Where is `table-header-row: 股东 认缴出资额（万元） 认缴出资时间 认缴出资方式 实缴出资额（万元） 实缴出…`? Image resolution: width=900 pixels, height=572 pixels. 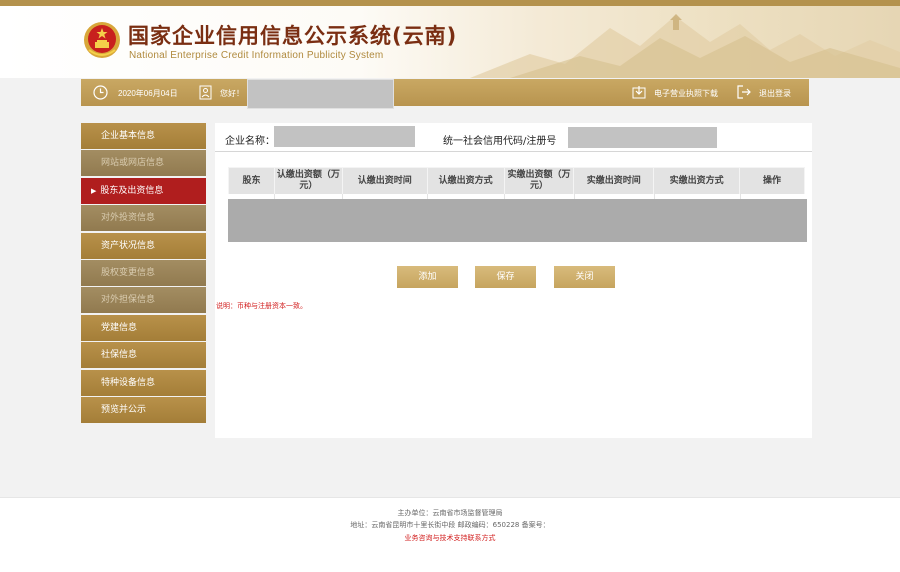
table-header-row: 股东 认缴出资额（万元） 认缴出资时间 认缴出资方式 实缴出资额（万元） 实缴出… is located at coordinates (516, 181).